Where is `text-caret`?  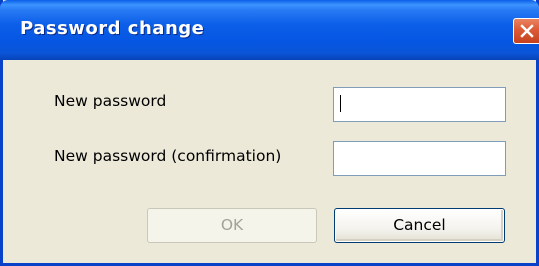
text-caret is located at coordinates (340, 103).